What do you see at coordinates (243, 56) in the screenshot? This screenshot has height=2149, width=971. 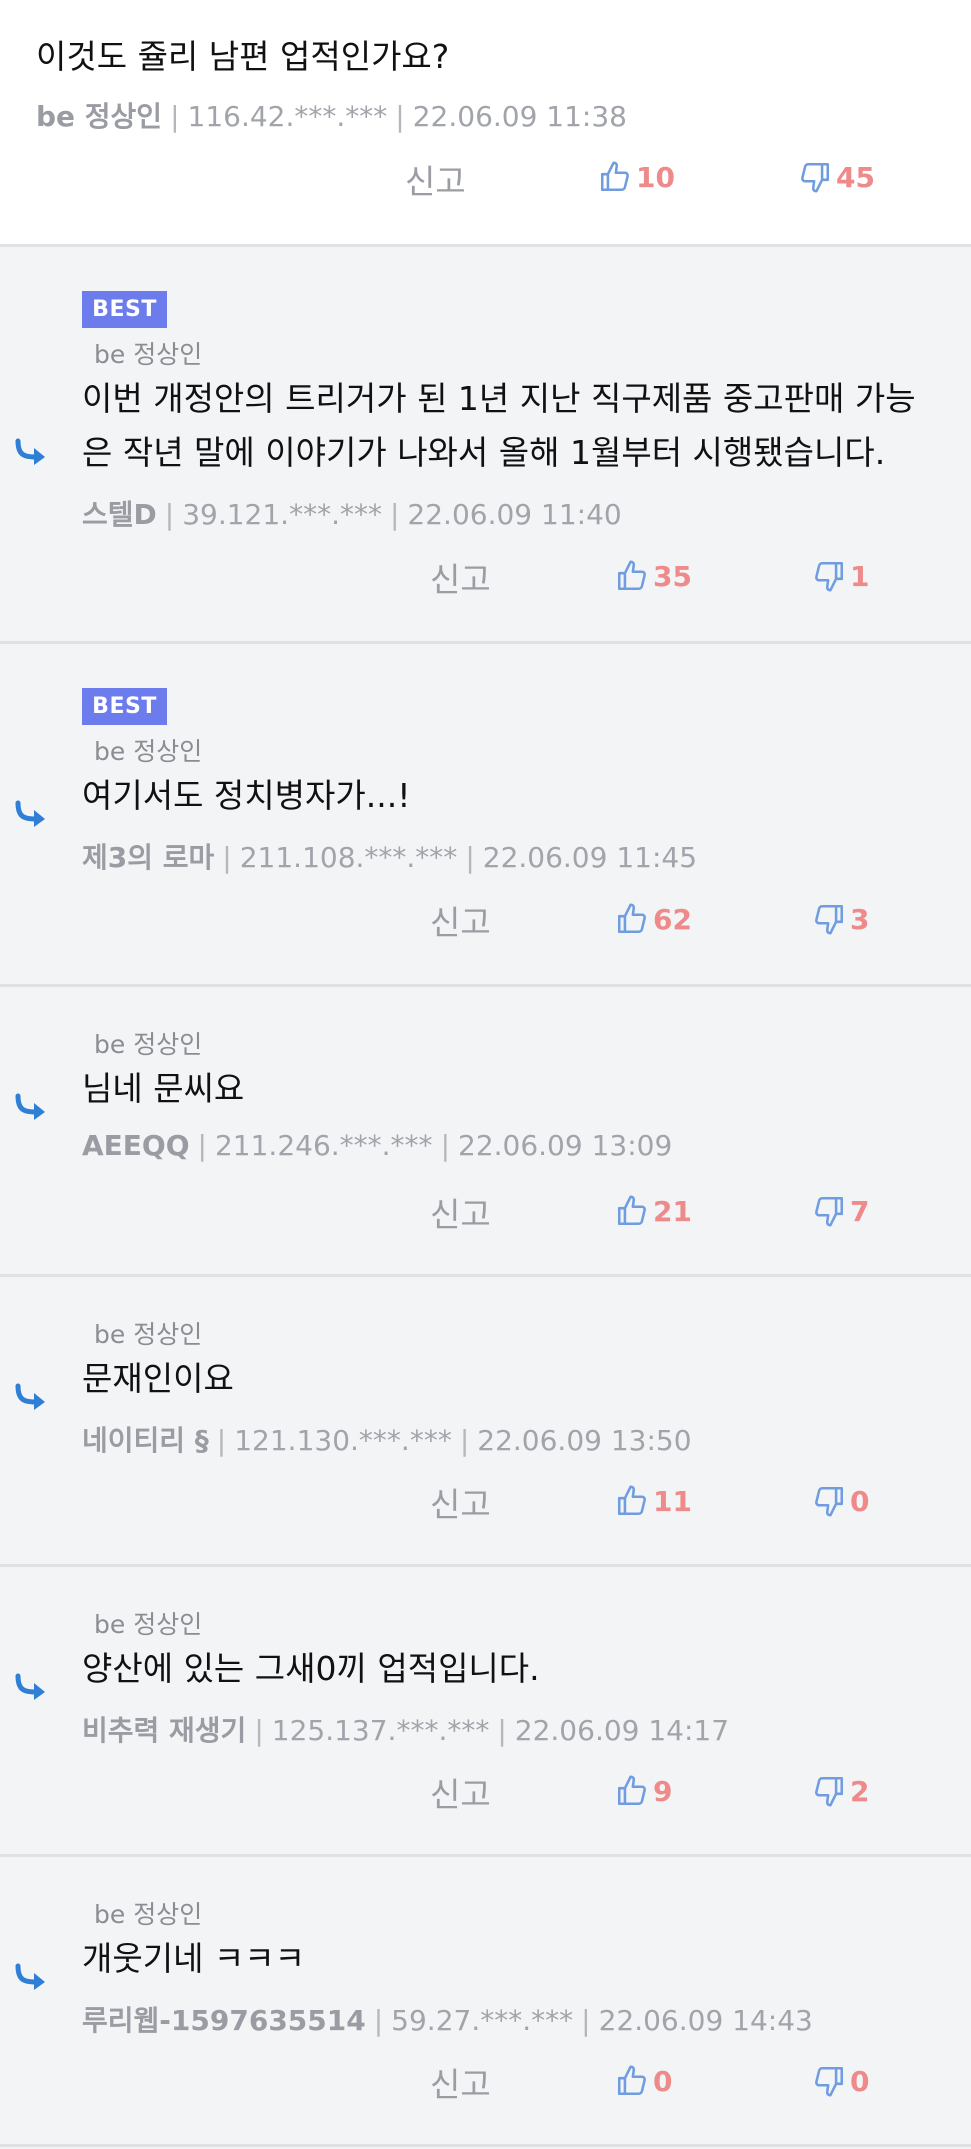 I see `comment-text: 이것도 쥴리 남편 업적인가요?` at bounding box center [243, 56].